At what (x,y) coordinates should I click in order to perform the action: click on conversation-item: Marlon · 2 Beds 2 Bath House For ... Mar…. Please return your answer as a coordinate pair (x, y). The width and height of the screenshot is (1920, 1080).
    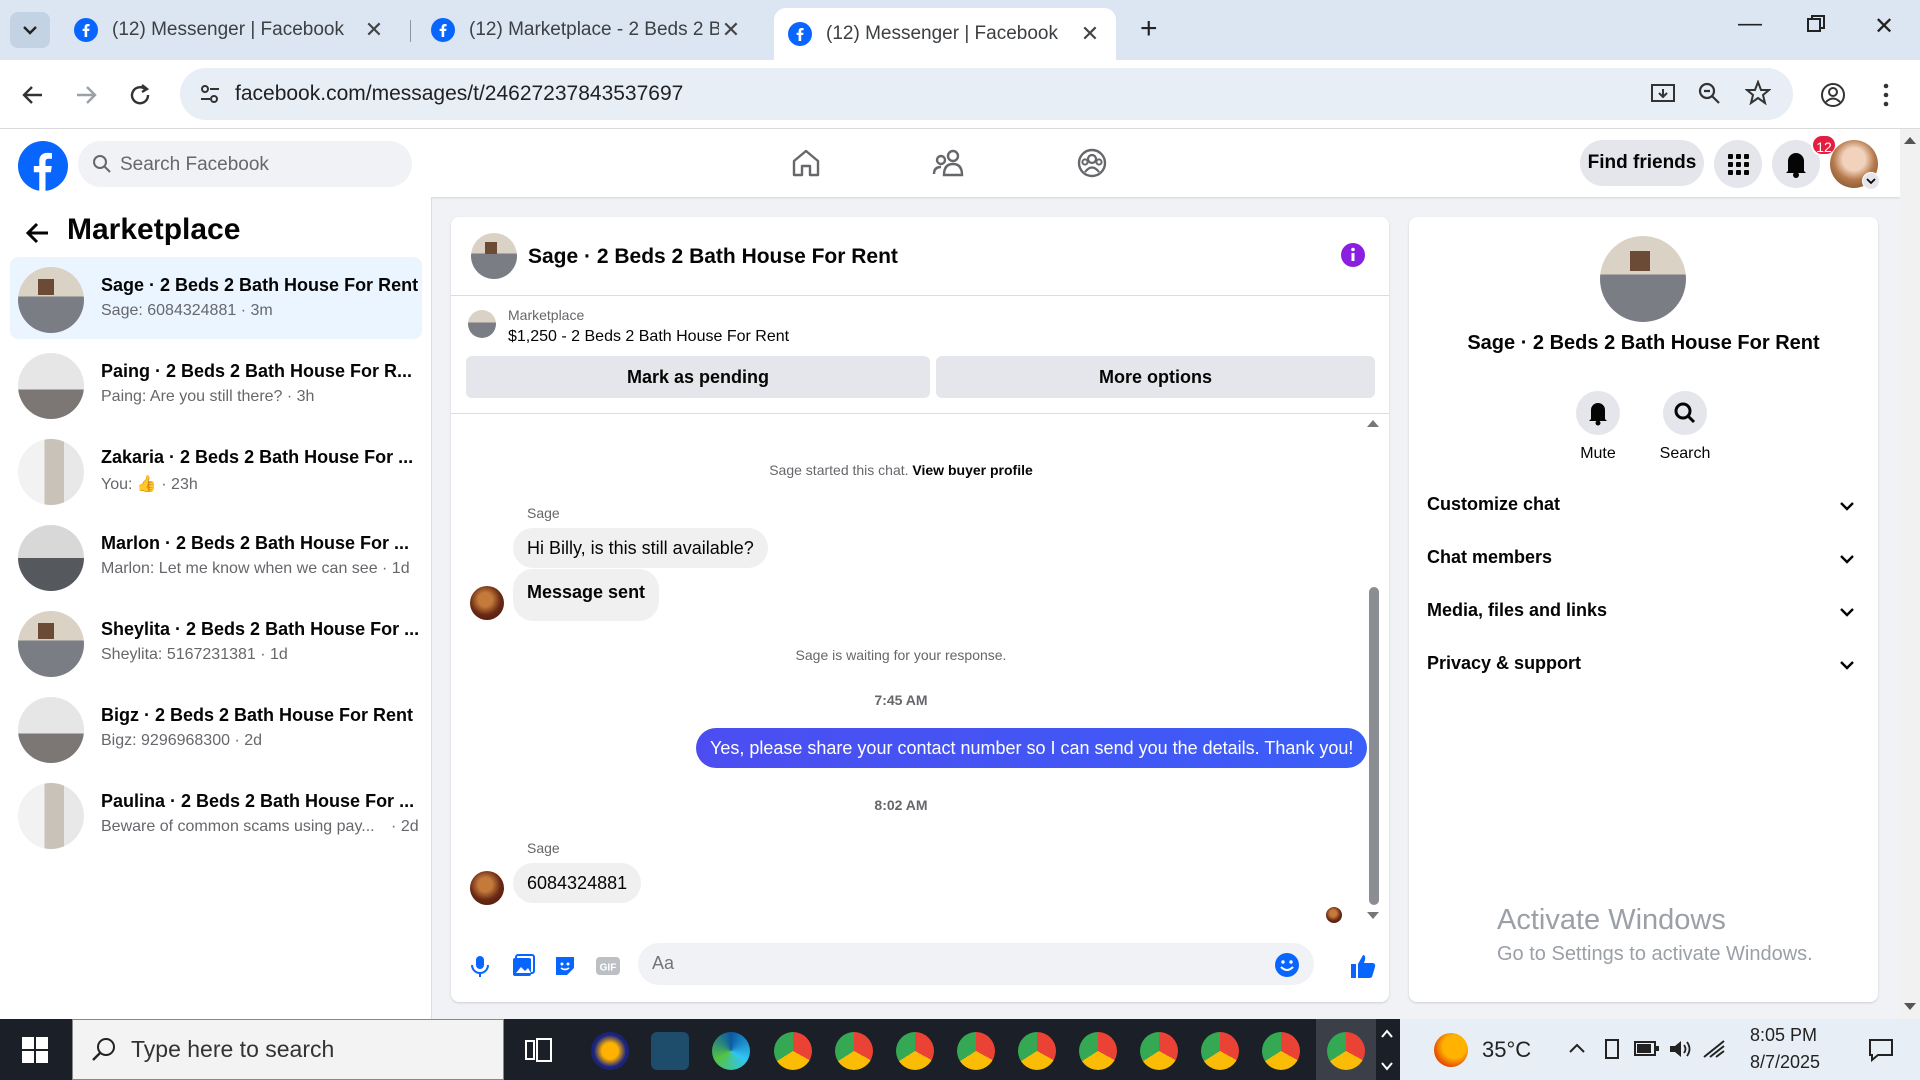
    Looking at the image, I should click on (216, 556).